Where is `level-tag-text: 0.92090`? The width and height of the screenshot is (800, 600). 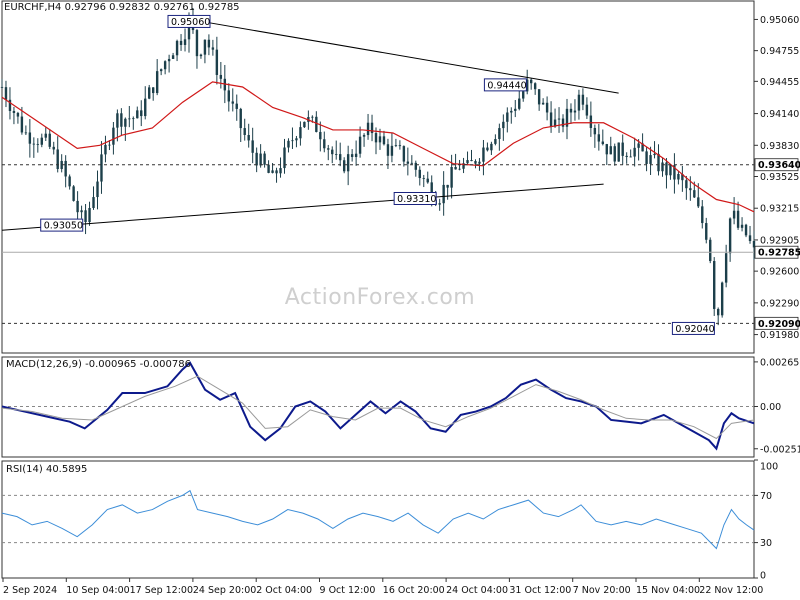 level-tag-text: 0.92090 is located at coordinates (779, 324).